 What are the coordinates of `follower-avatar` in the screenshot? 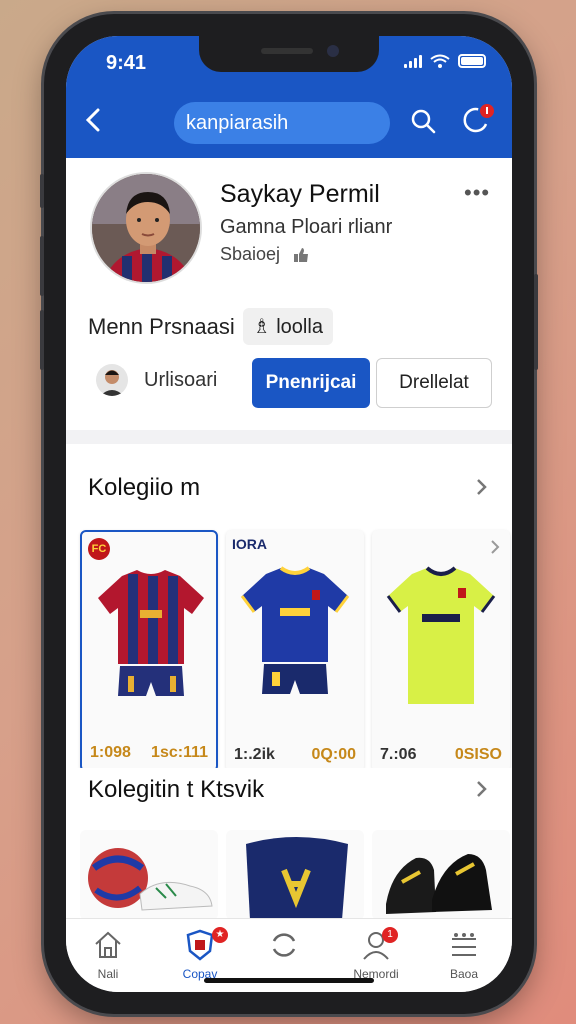 It's located at (112, 380).